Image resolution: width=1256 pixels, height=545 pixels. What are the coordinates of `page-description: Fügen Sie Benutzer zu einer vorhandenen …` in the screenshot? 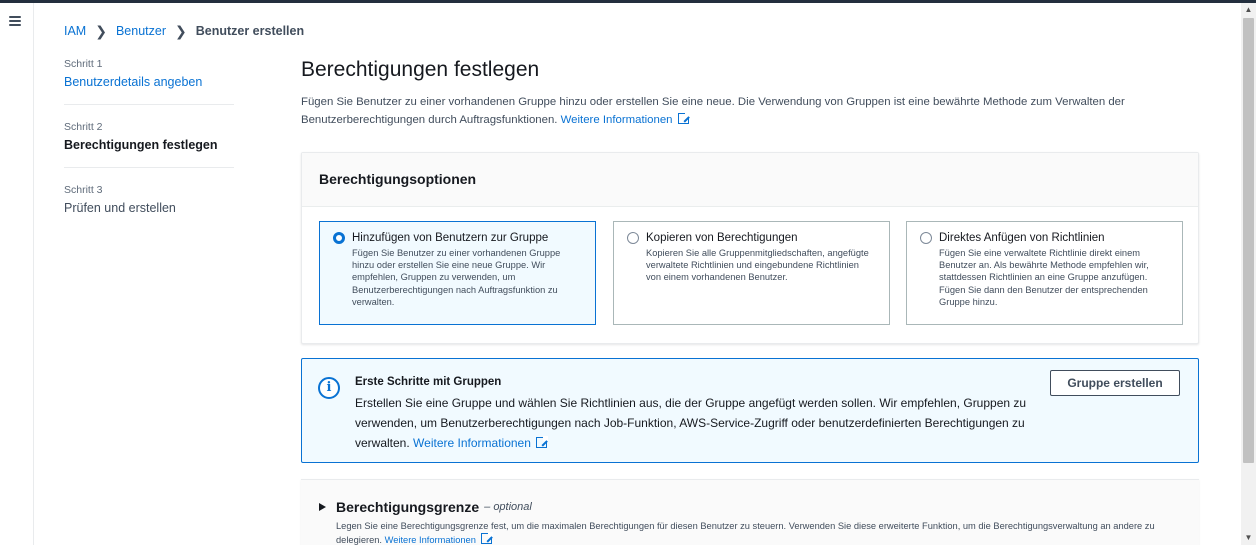 It's located at (746, 111).